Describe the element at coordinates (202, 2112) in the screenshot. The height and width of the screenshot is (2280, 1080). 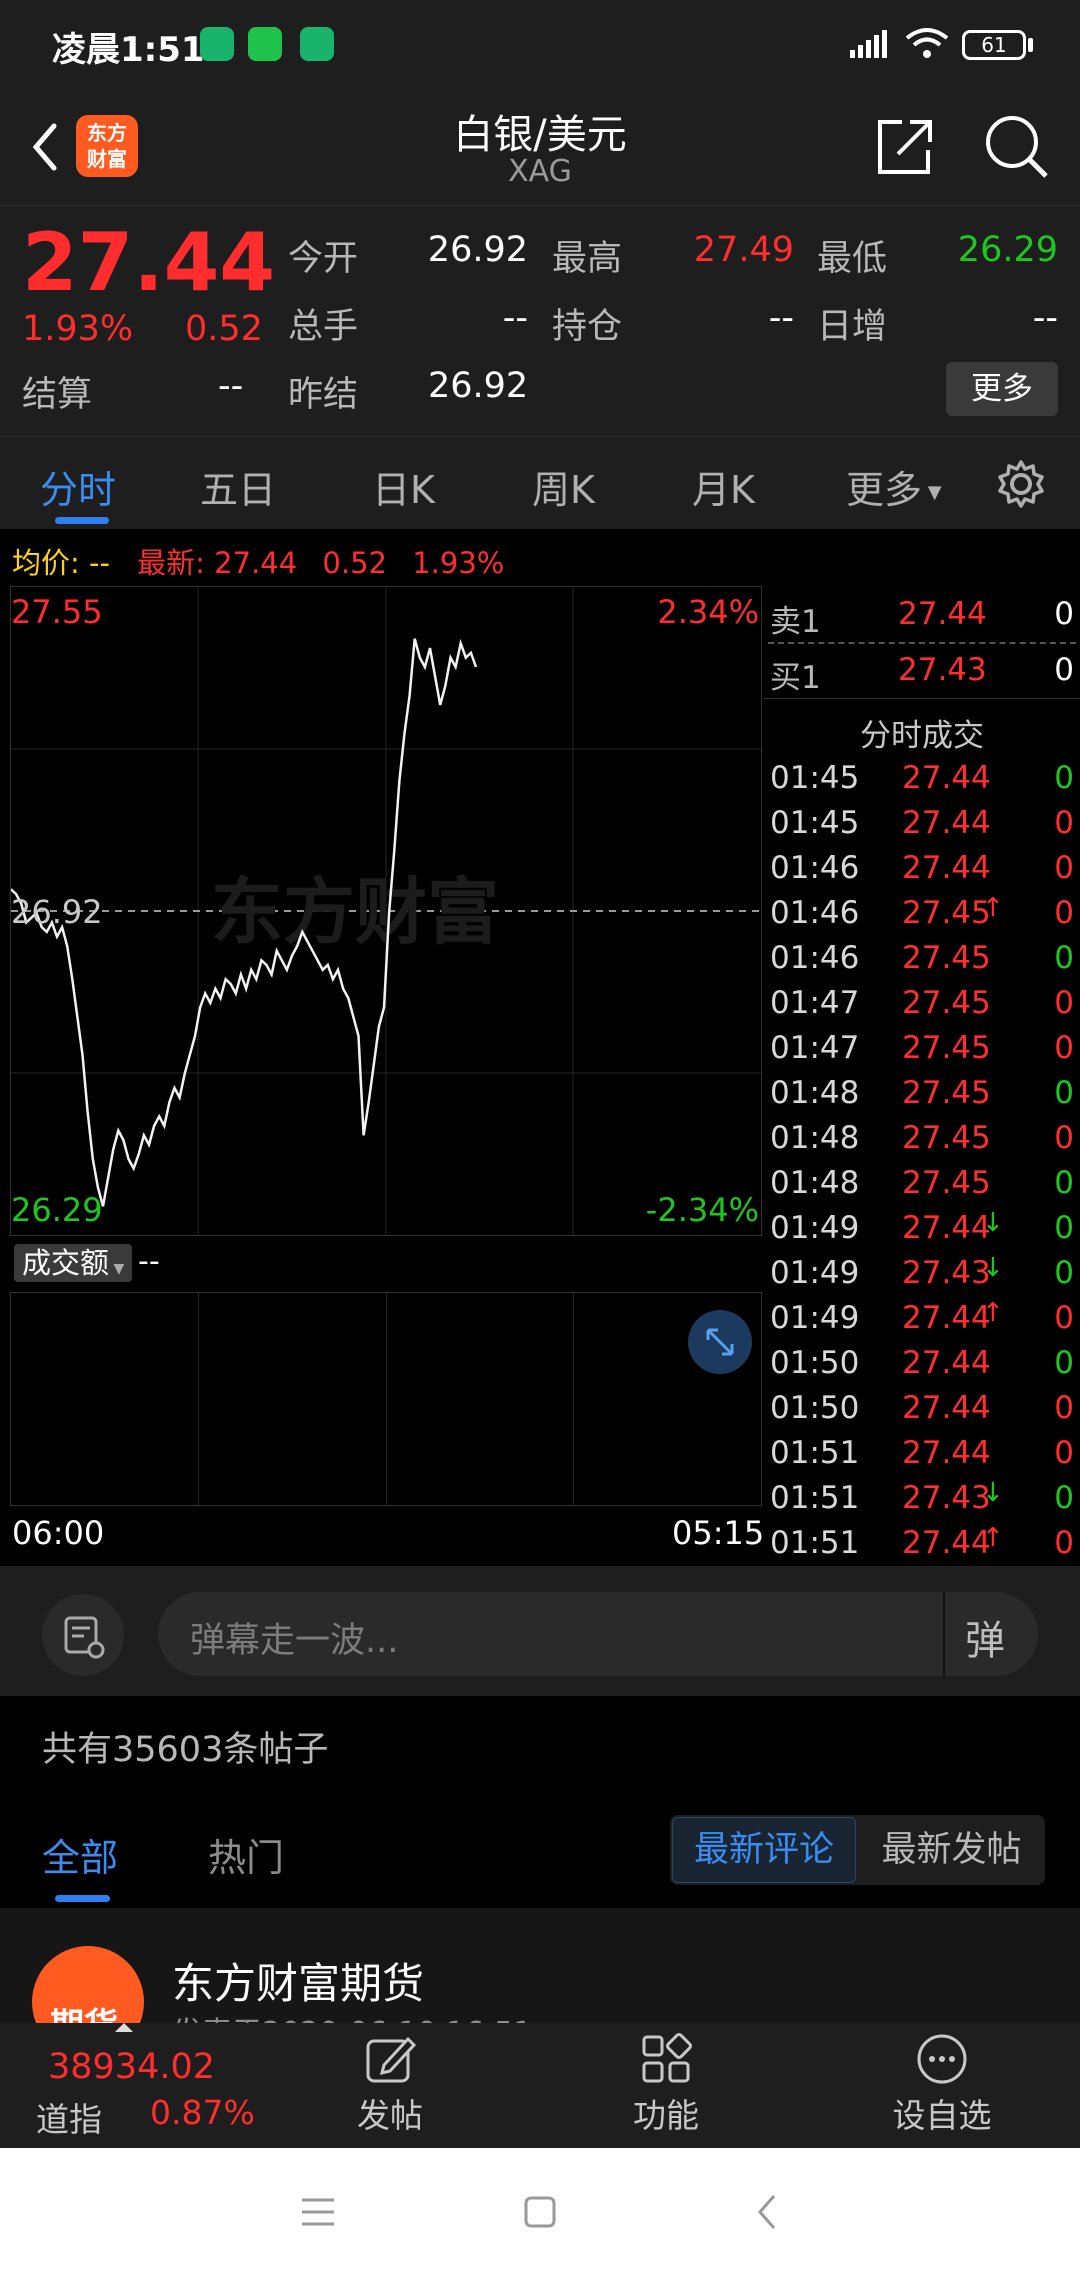
I see `index-change-pct: 0.87%` at that location.